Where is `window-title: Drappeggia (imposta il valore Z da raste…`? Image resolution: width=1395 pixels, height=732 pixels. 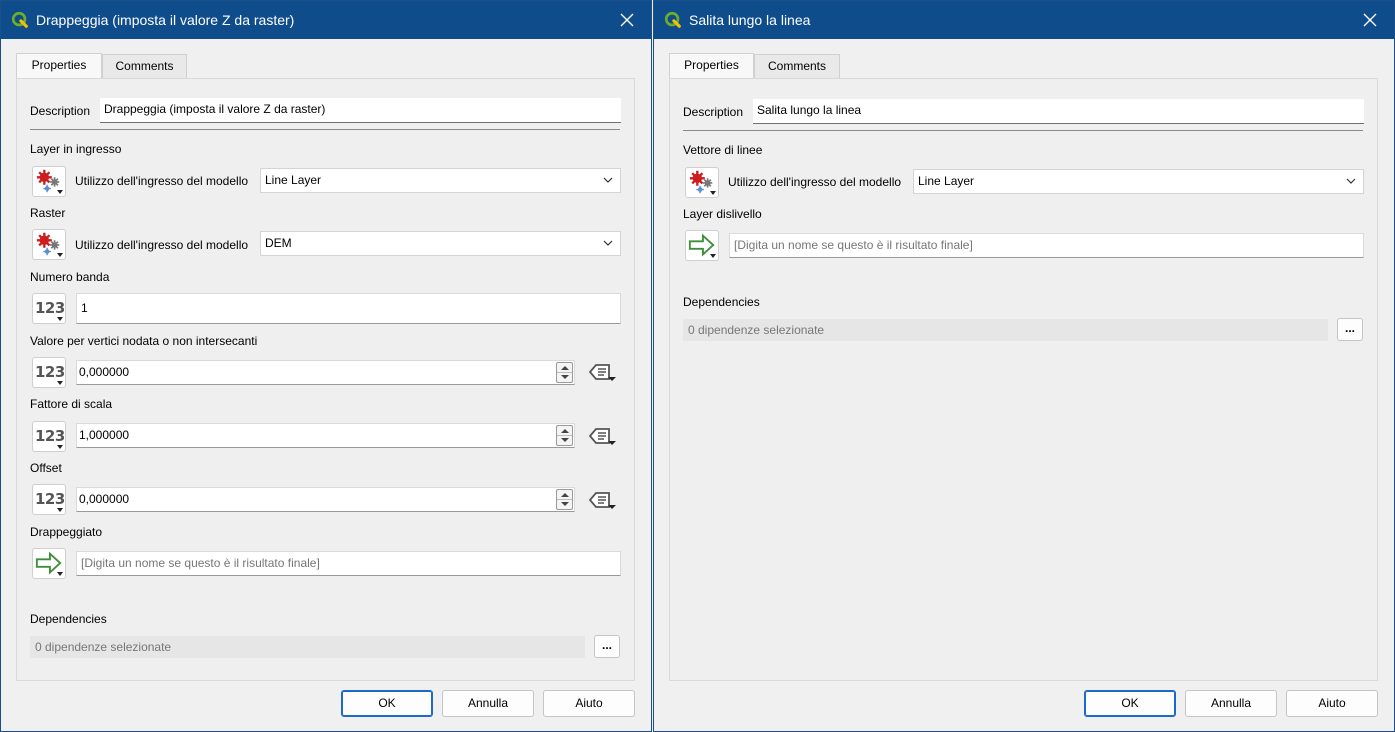 window-title: Drappeggia (imposta il valore Z da raste… is located at coordinates (165, 20).